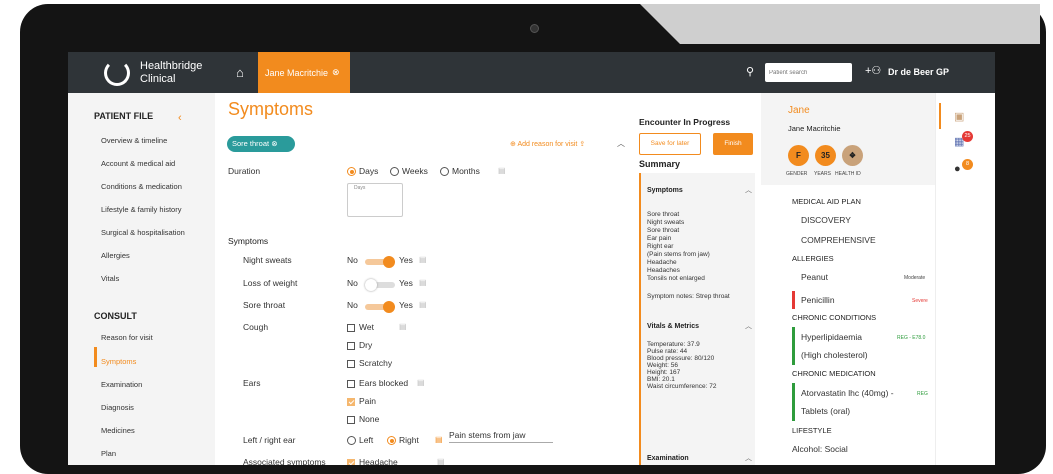 This screenshot has width=1053, height=474. I want to click on remove-icon: ⊗, so click(274, 143).